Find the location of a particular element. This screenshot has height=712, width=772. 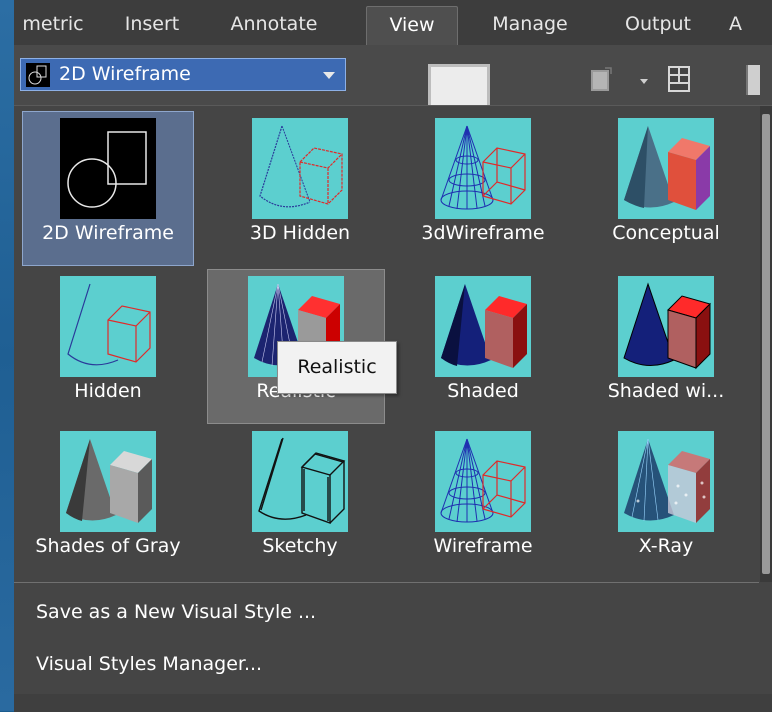

tooltip: Realistic is located at coordinates (337, 367).